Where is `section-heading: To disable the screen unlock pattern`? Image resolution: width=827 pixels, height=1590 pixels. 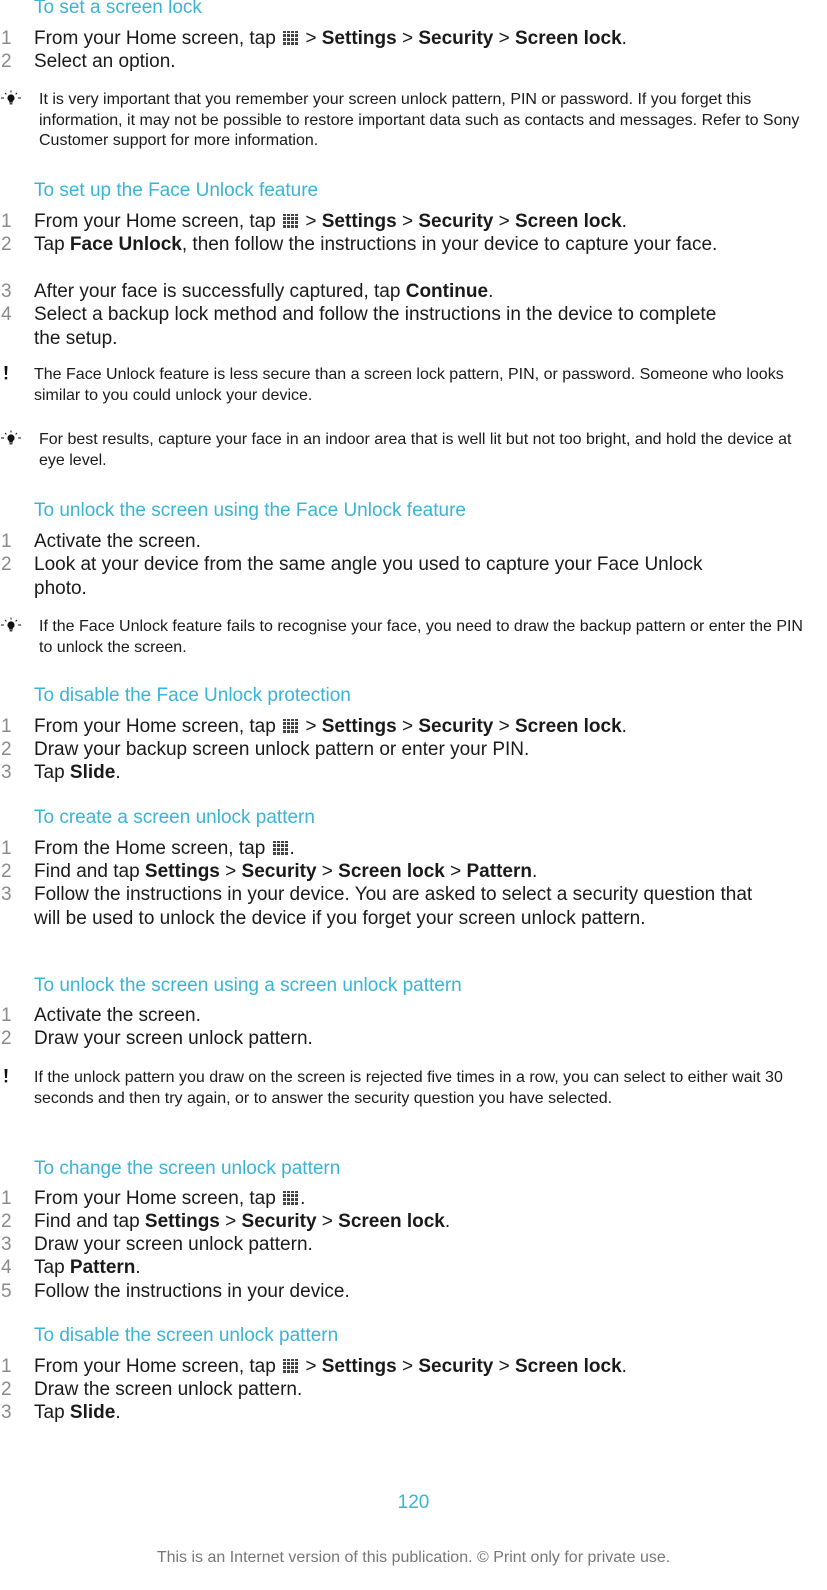
section-heading: To disable the screen unlock pattern is located at coordinates (186, 1335).